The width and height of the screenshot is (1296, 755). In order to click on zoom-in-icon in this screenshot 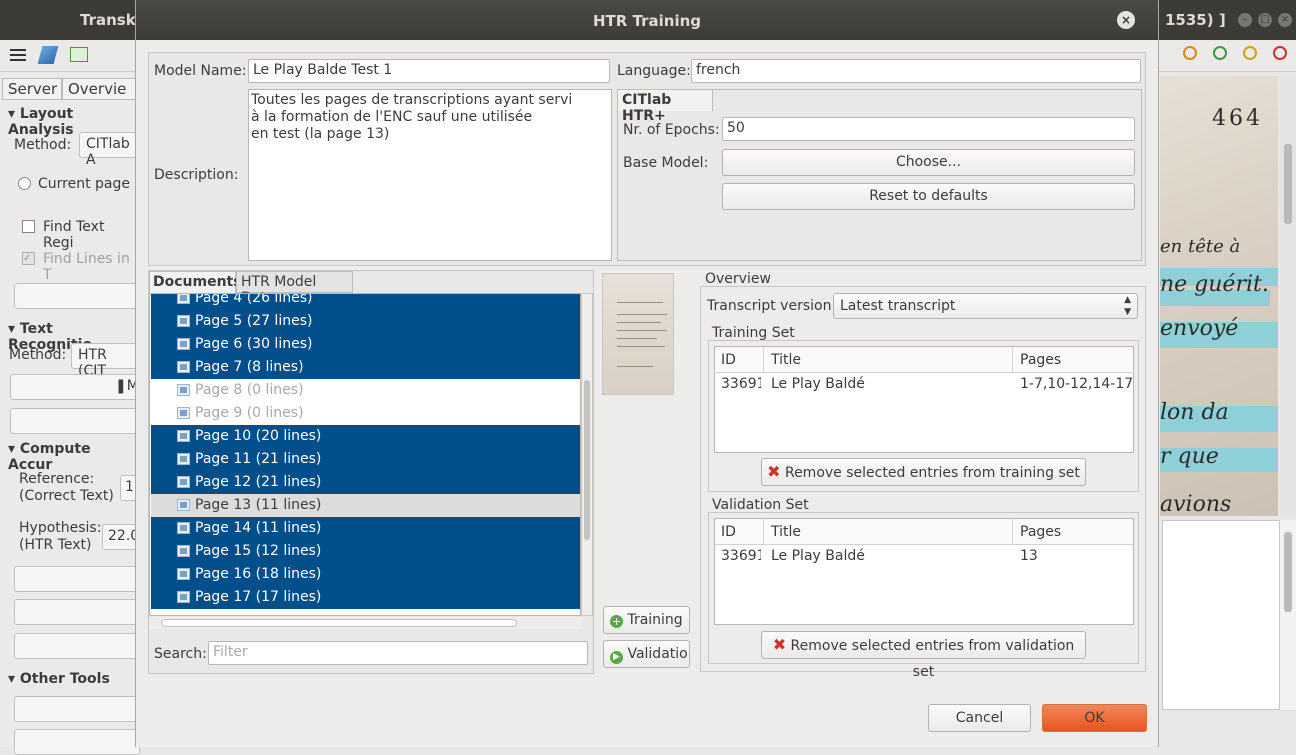, I will do `click(1220, 53)`.